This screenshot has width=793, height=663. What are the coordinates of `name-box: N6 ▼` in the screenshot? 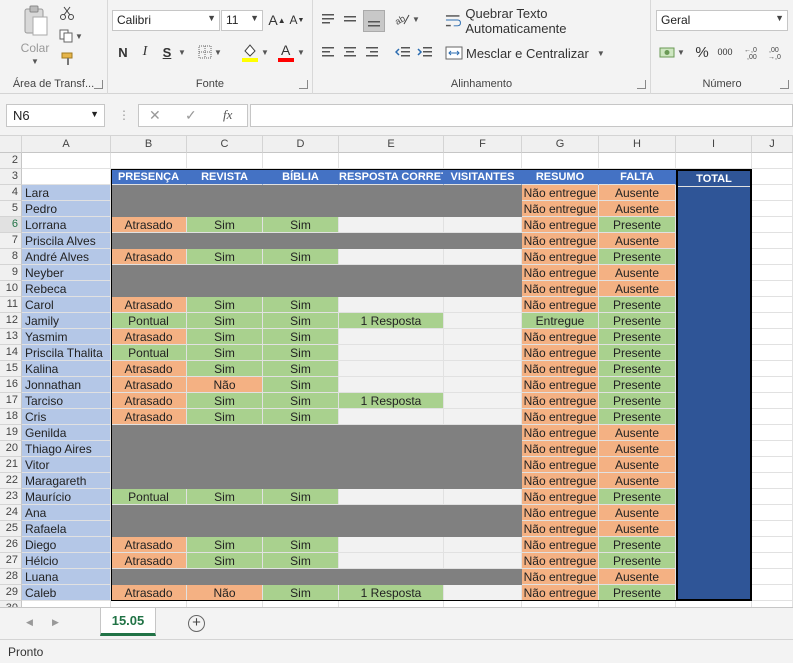 It's located at (55, 115).